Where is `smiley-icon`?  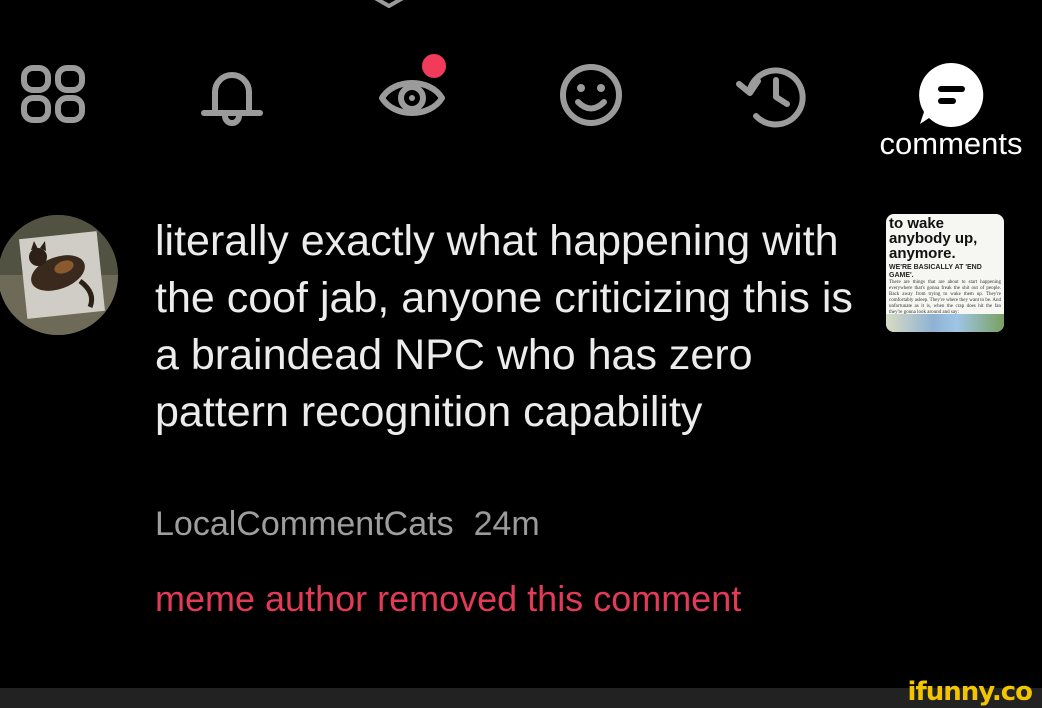 smiley-icon is located at coordinates (591, 95).